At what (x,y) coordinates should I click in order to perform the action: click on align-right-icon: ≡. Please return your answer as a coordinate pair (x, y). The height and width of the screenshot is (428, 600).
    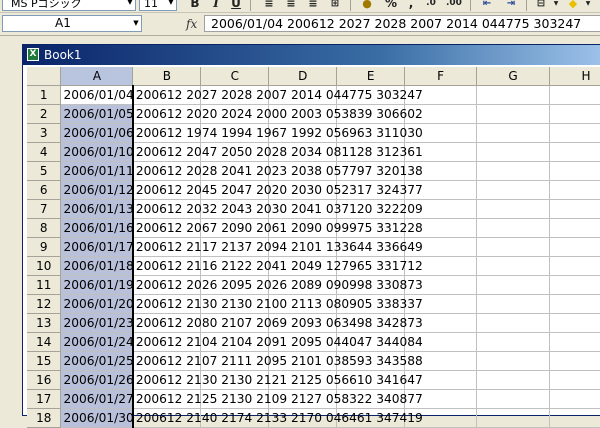
    Looking at the image, I should click on (313, 5).